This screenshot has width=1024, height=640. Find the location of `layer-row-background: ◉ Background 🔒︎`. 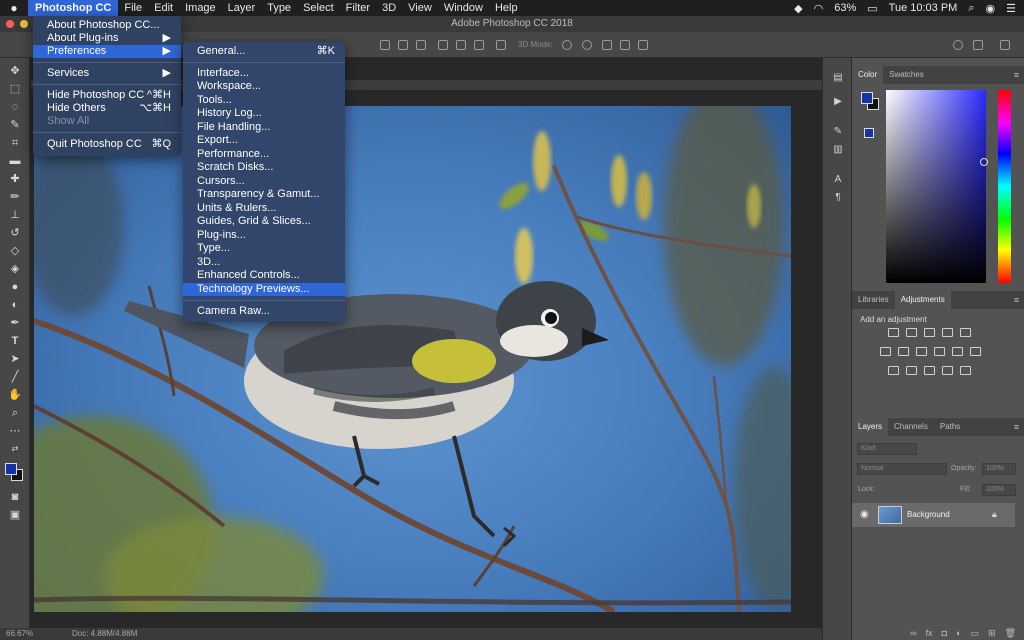

layer-row-background: ◉ Background 🔒︎ is located at coordinates (933, 515).